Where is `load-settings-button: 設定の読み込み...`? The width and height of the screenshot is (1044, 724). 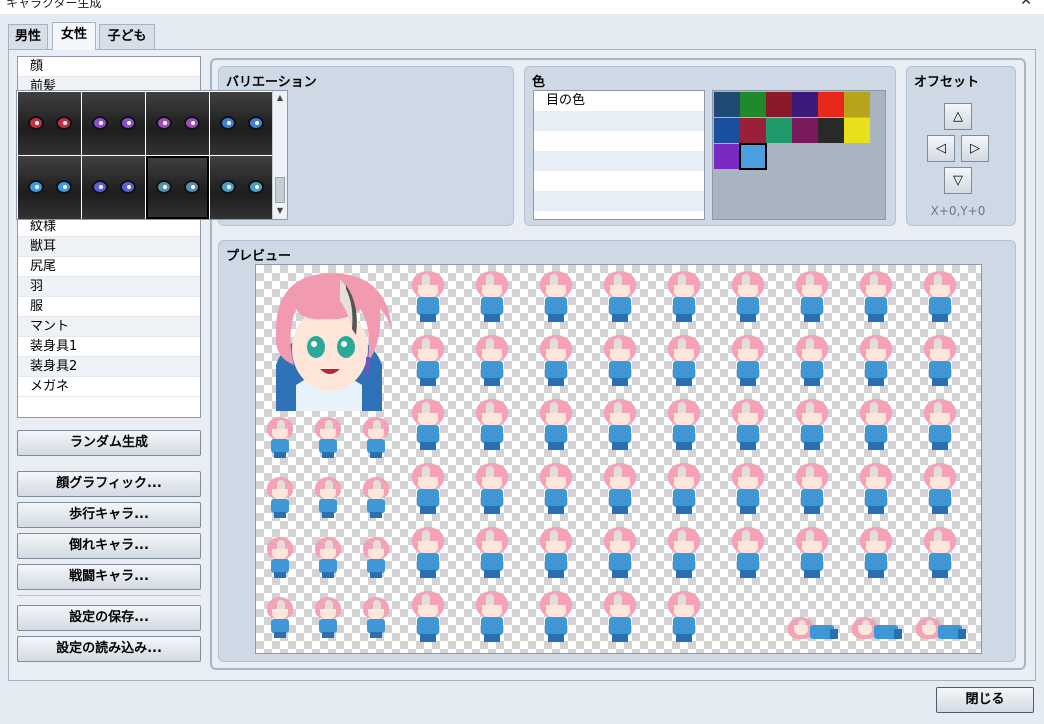
load-settings-button: 設定の読み込み... is located at coordinates (109, 649).